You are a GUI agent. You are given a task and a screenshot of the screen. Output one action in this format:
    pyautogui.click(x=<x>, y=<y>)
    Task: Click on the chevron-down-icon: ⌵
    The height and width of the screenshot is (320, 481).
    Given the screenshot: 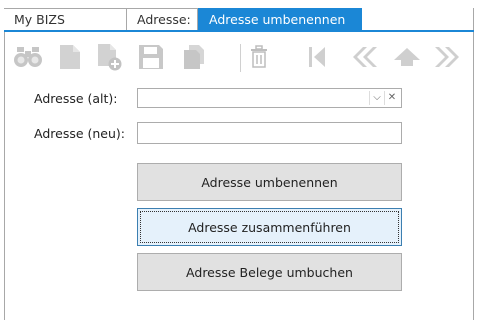 What is the action you would take?
    pyautogui.click(x=376, y=98)
    